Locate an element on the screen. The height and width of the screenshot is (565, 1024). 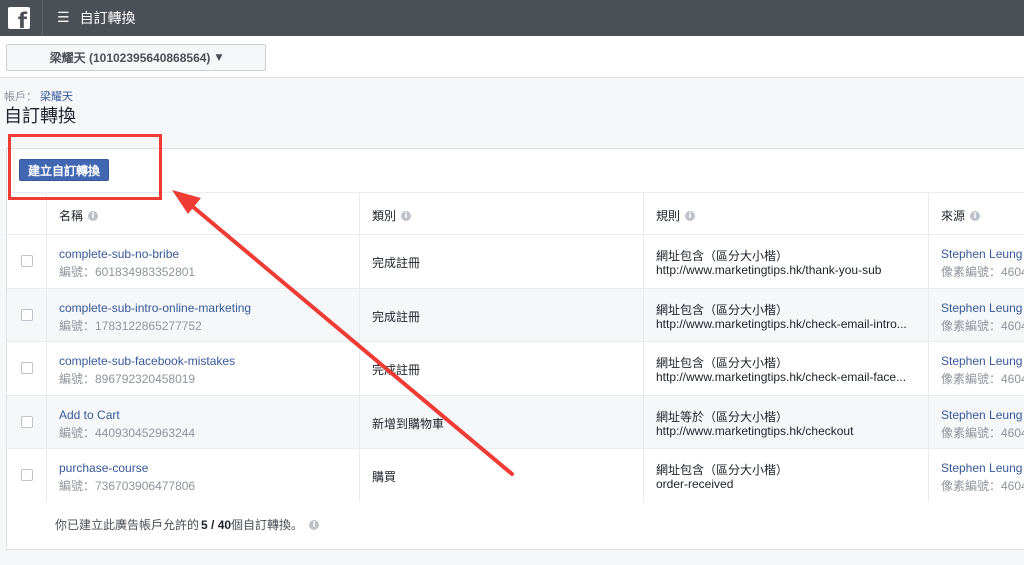
annotation-highlight-box is located at coordinates (85, 167).